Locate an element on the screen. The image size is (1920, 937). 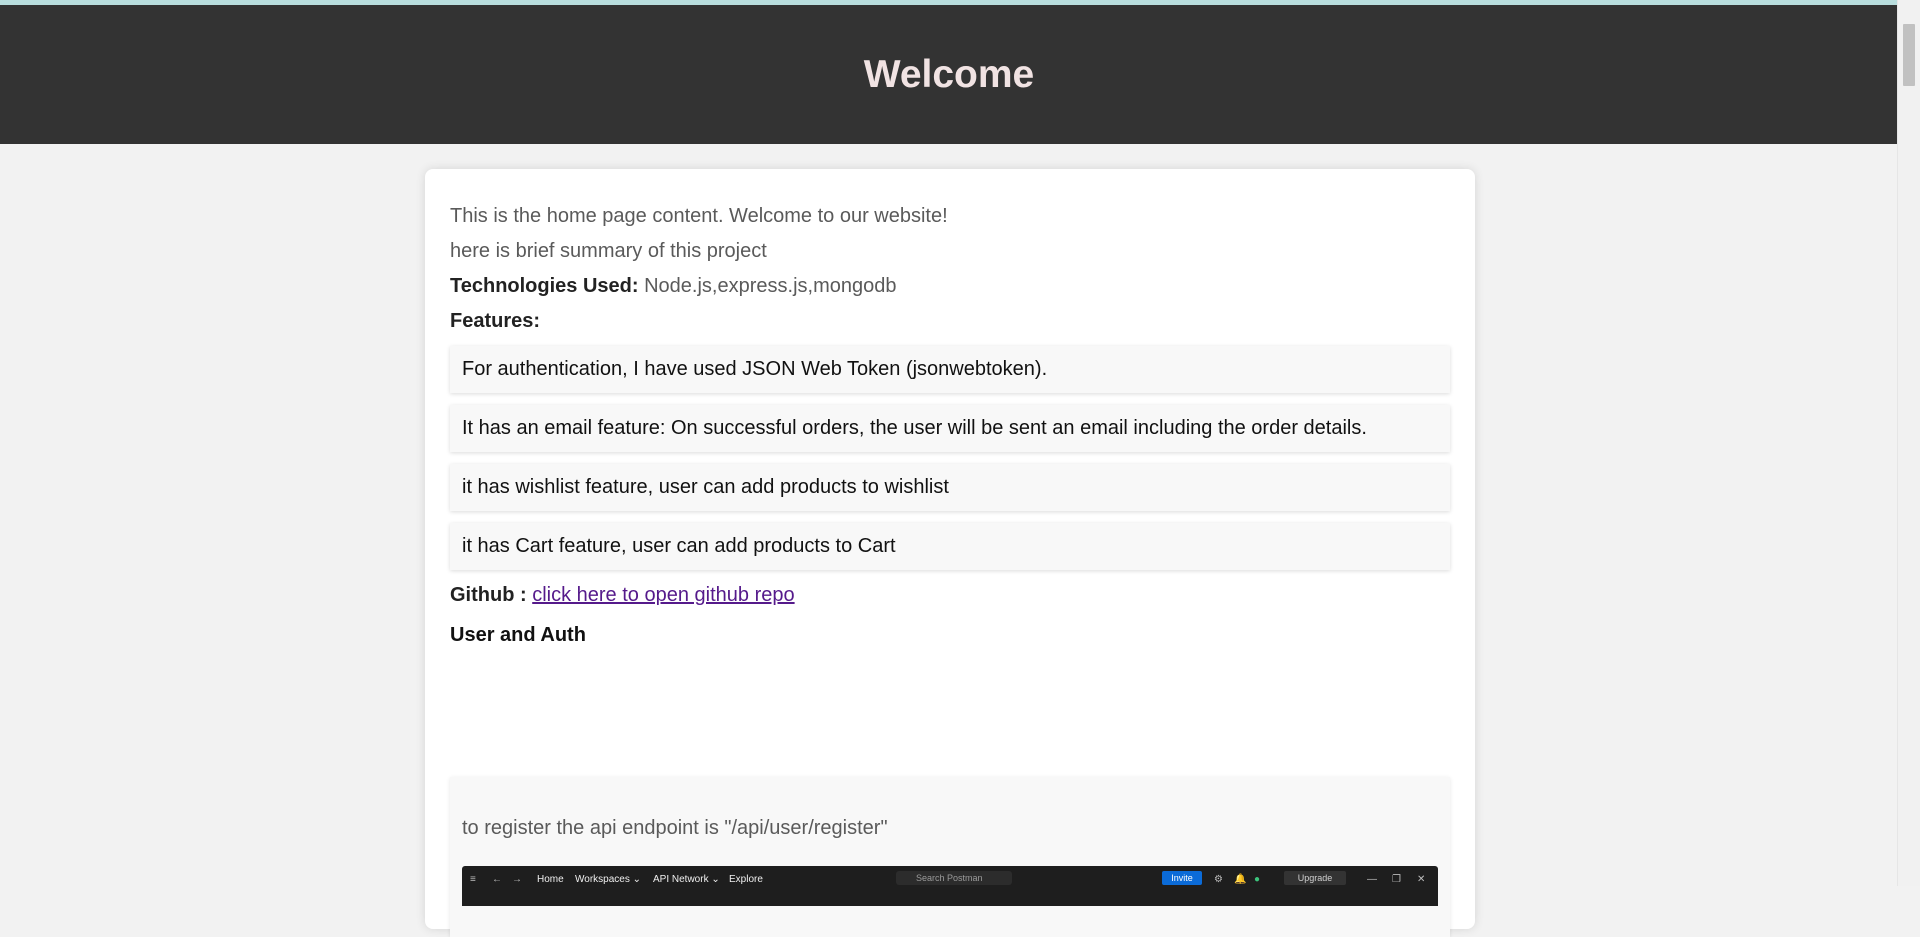
shot-nav-workspaces: Workspaces ⌄ is located at coordinates (608, 879).